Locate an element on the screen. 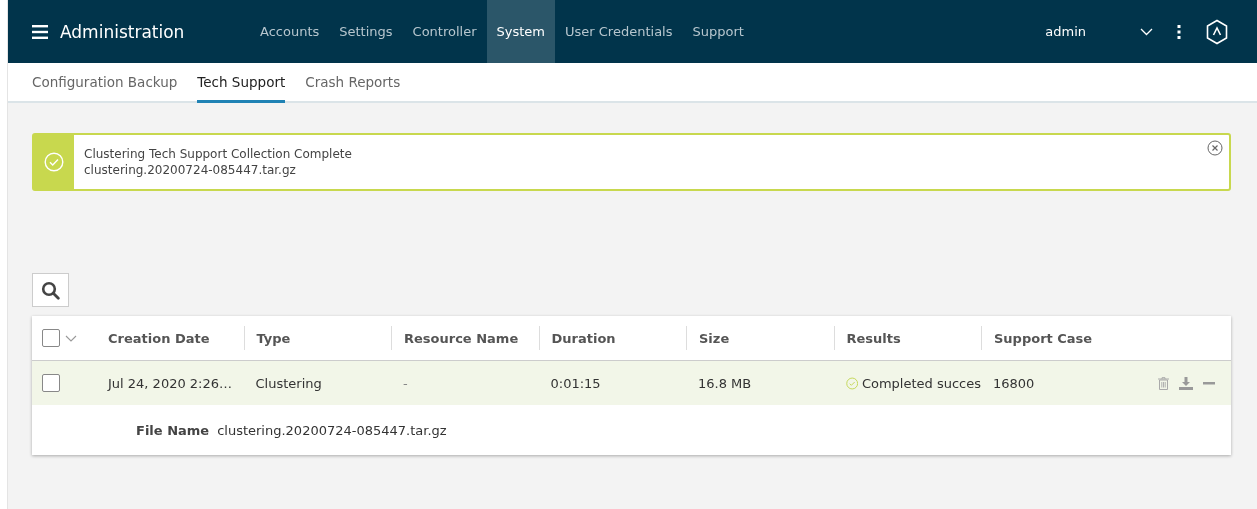  close-icon is located at coordinates (1215, 148).